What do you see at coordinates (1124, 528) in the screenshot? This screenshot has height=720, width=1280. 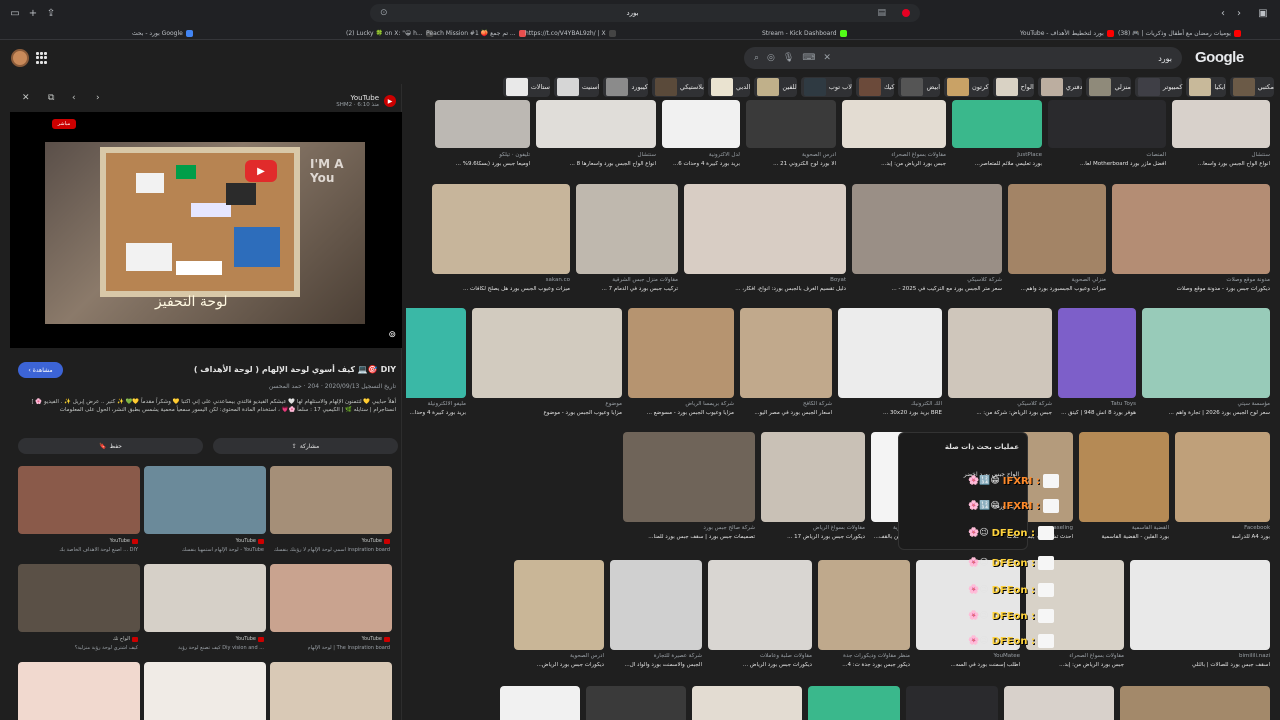 I see `image-source: القضية القاسمية` at bounding box center [1124, 528].